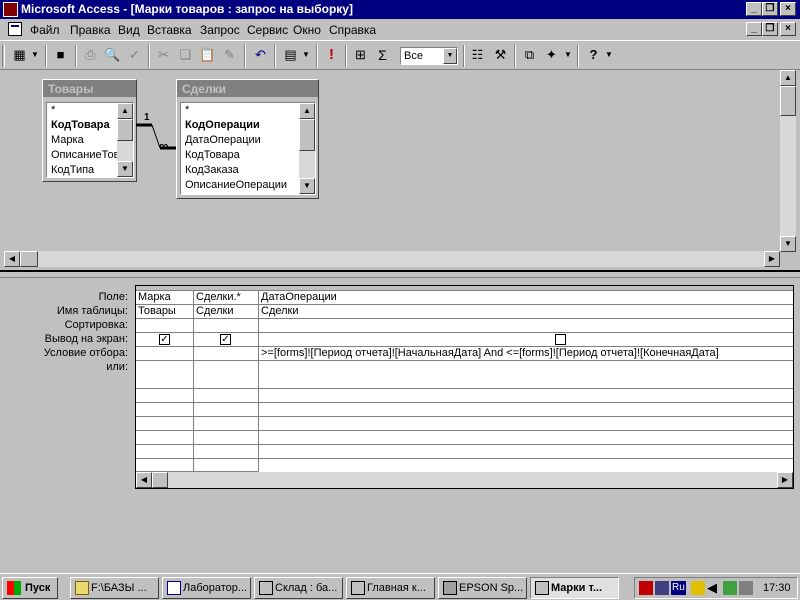 The image size is (800, 600). I want to click on volume-icon: ◀, so click(712, 588).